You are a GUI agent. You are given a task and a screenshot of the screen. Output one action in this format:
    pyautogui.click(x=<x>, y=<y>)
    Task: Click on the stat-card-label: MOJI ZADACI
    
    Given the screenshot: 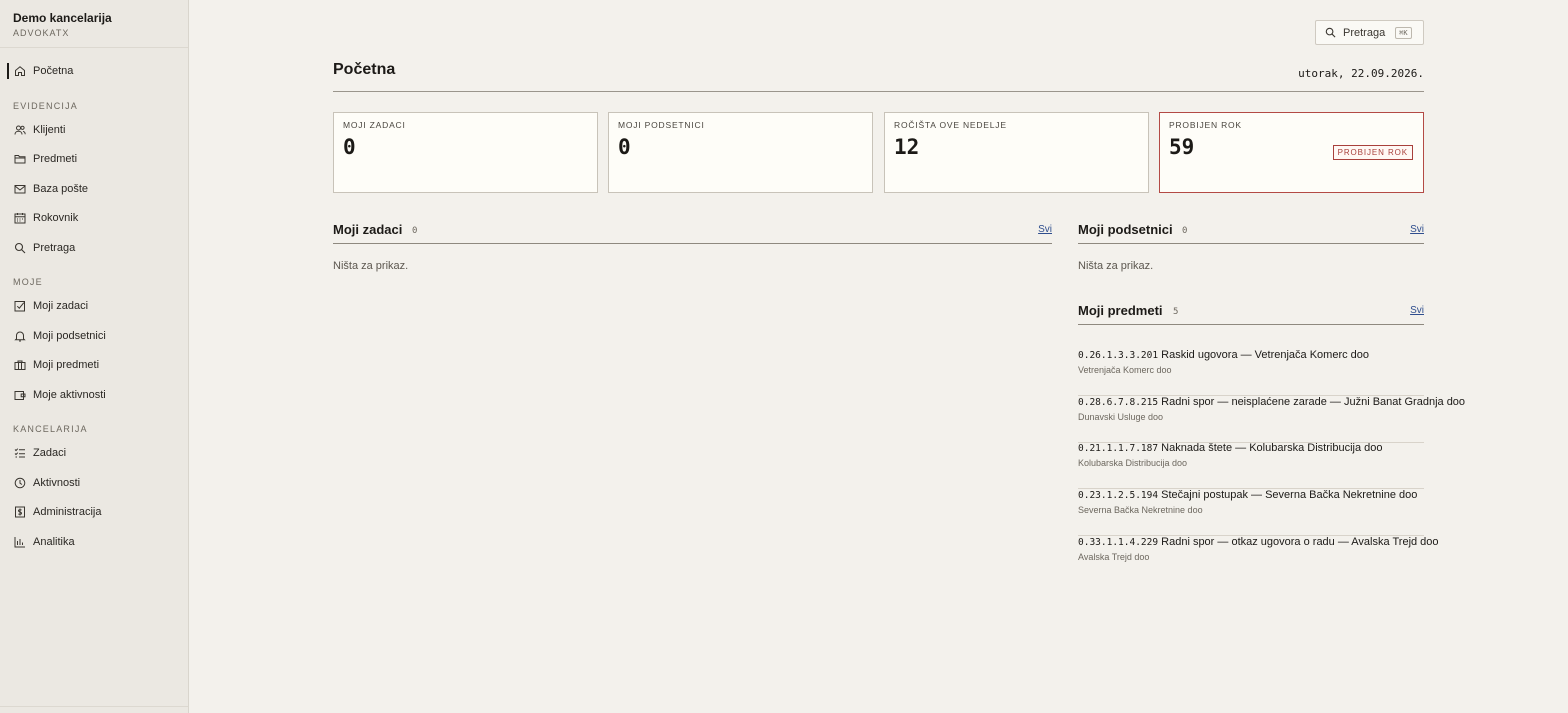 What is the action you would take?
    pyautogui.click(x=374, y=125)
    